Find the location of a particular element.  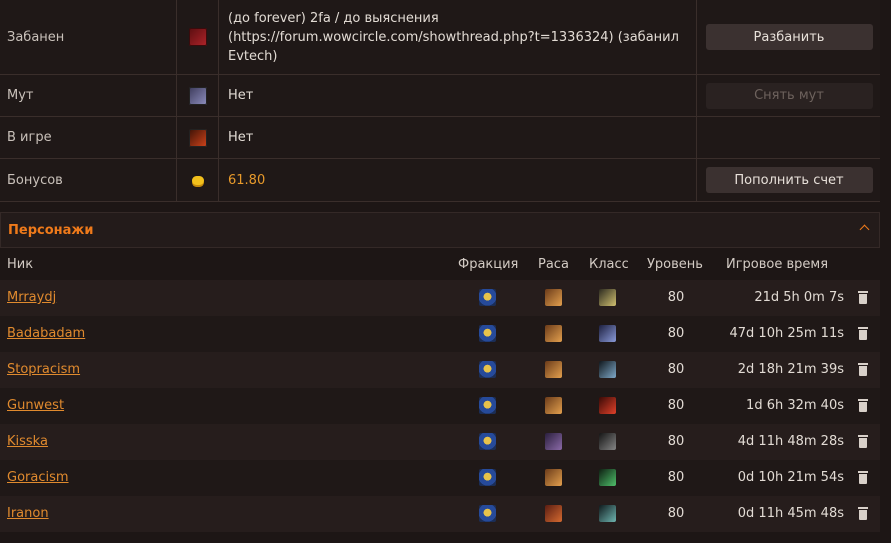

table-row: Stopracism 80 2d 18h 21m 39s is located at coordinates (440, 370).